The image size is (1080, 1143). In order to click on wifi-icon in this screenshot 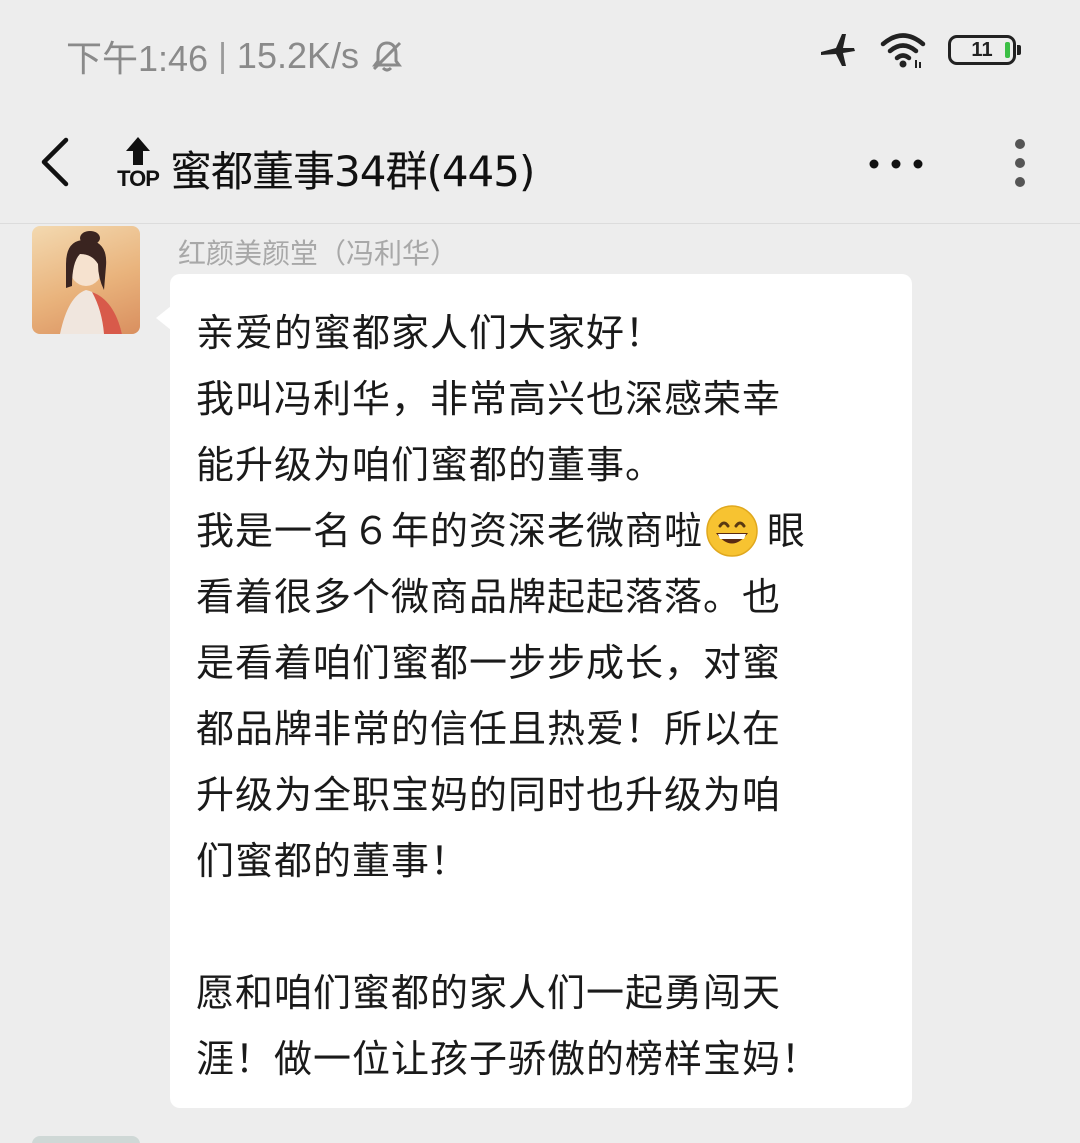, I will do `click(903, 50)`.